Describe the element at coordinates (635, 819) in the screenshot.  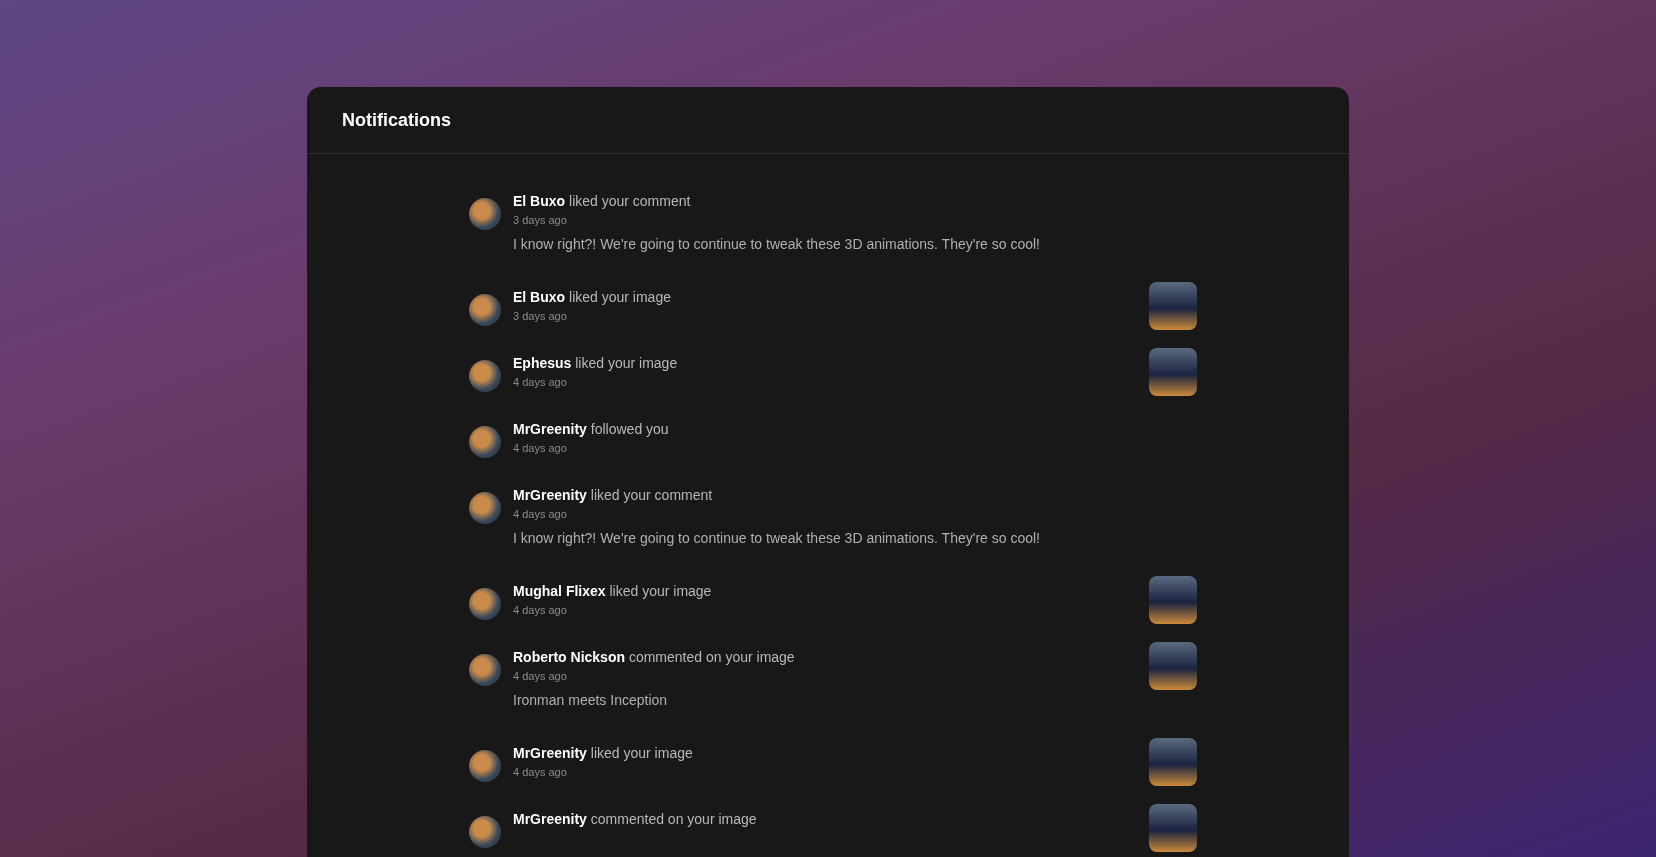
I see `notification-text: MrGreenity commented on your image` at that location.